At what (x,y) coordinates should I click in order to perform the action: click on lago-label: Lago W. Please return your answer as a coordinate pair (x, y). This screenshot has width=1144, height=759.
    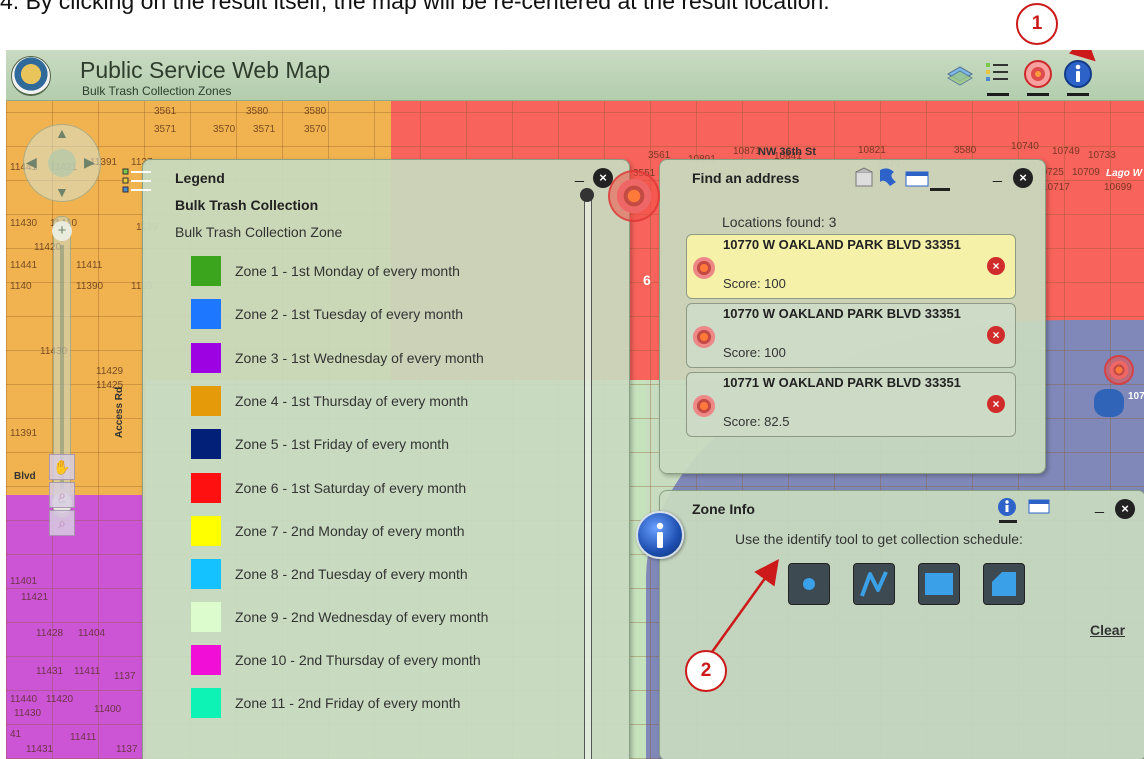
    Looking at the image, I should click on (1124, 173).